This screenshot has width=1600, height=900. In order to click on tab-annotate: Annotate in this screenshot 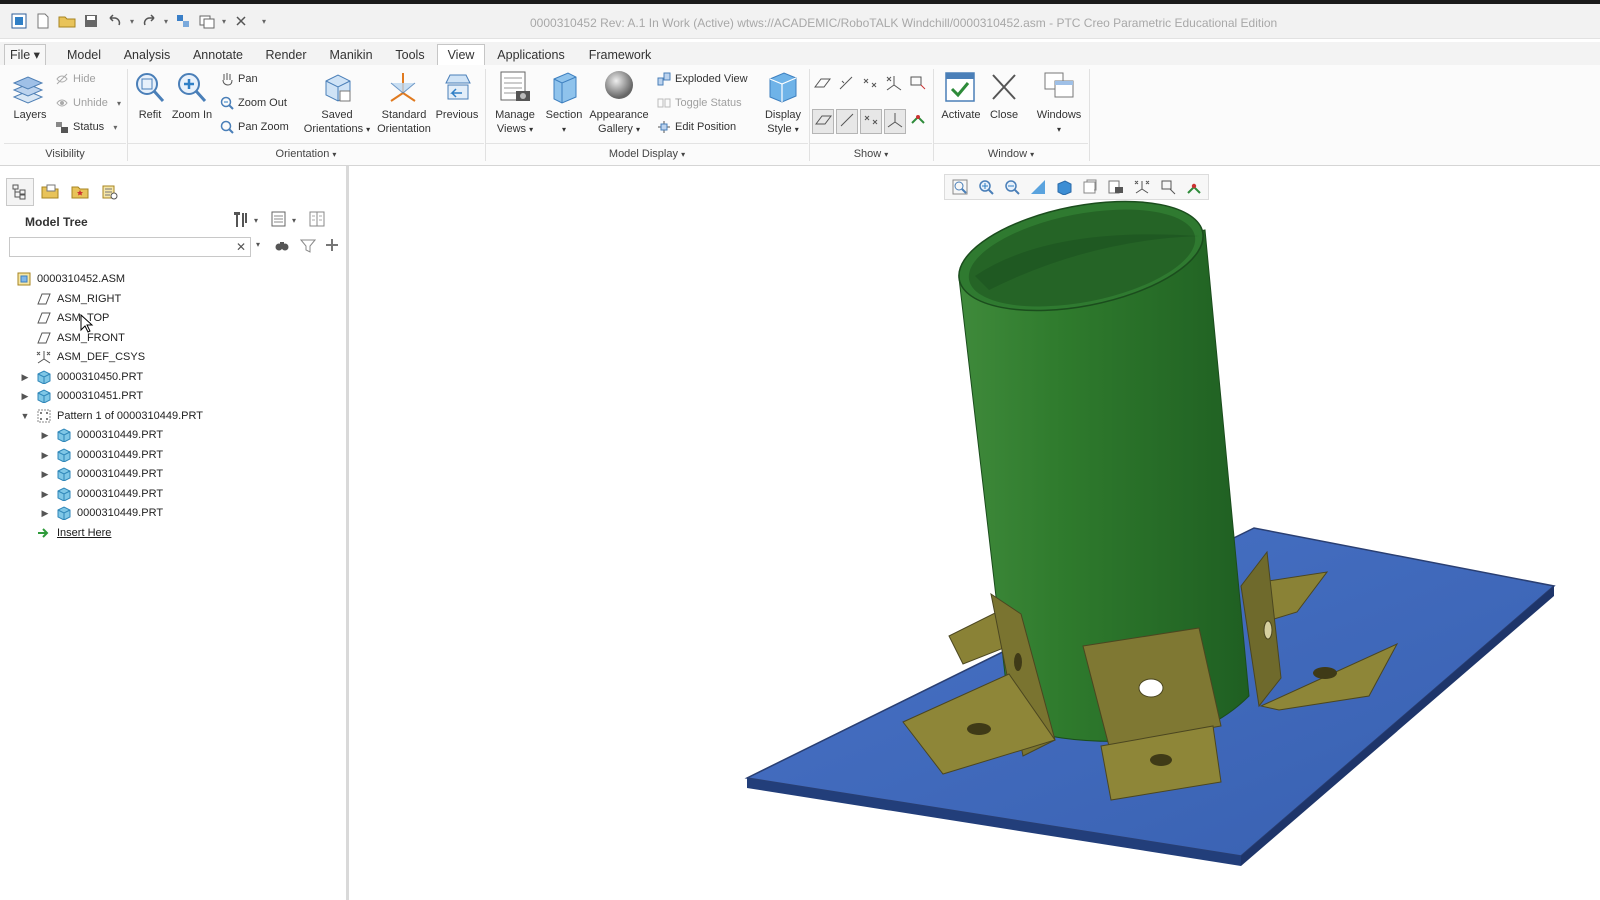, I will do `click(218, 55)`.